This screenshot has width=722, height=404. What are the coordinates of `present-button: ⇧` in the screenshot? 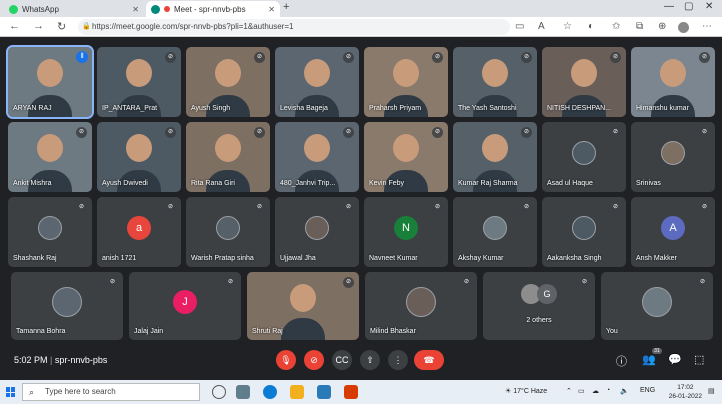 It's located at (370, 360).